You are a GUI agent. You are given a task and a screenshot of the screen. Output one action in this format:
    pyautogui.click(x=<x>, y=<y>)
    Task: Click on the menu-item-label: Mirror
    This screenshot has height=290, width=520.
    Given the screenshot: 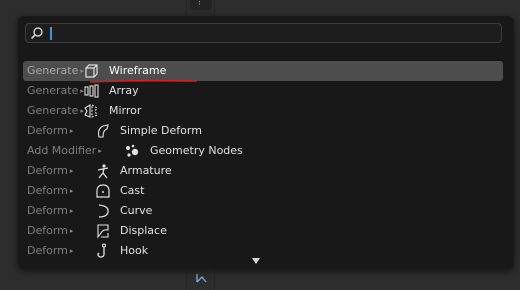 What is the action you would take?
    pyautogui.click(x=125, y=110)
    